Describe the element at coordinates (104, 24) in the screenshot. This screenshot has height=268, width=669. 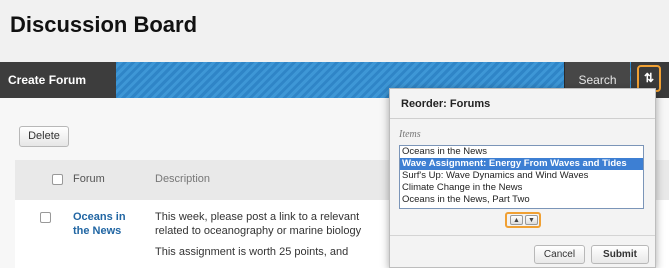
I see `page-title: Discussion Board` at that location.